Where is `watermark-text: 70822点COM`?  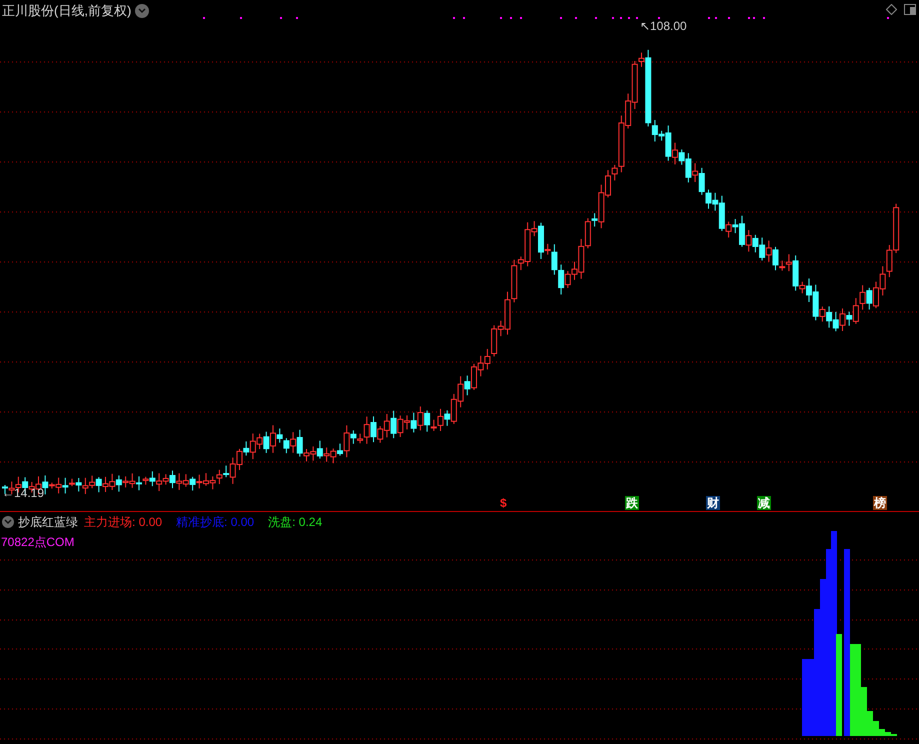
watermark-text: 70822点COM is located at coordinates (37, 542).